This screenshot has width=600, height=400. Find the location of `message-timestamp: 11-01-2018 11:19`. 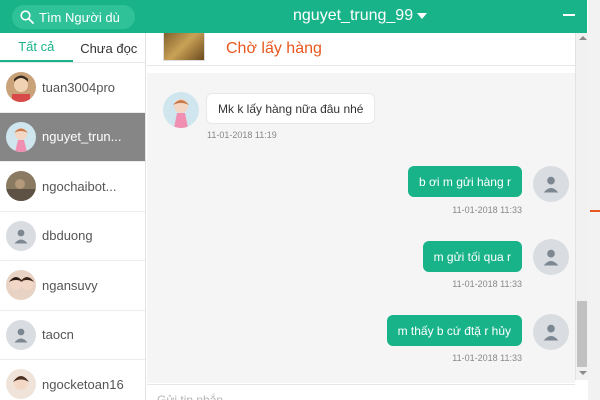

message-timestamp: 11-01-2018 11:19 is located at coordinates (242, 135).